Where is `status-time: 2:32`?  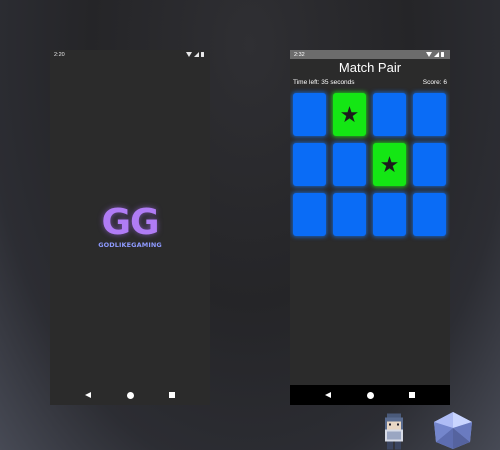 status-time: 2:32 is located at coordinates (299, 54).